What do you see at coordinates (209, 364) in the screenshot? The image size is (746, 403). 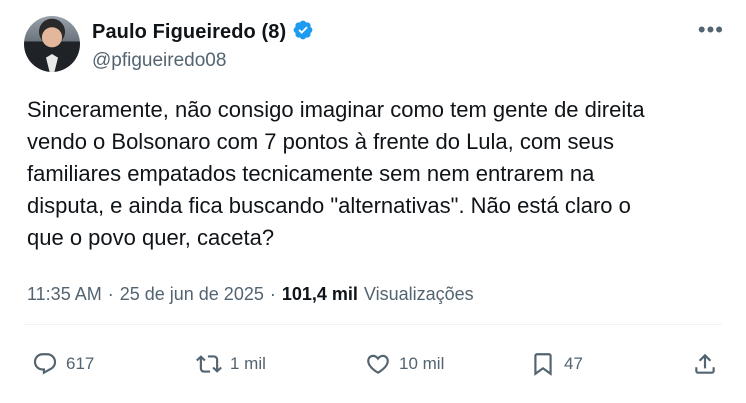 I see `repost-icon` at bounding box center [209, 364].